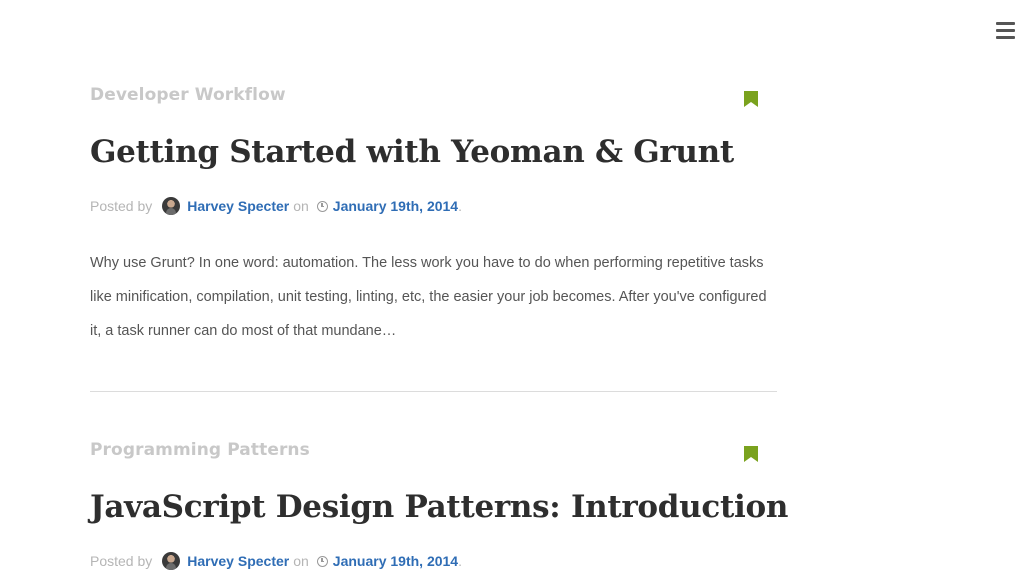 Image resolution: width=1024 pixels, height=570 pixels. Describe the element at coordinates (412, 152) in the screenshot. I see `post-title: Getting Started with Yeoman & Grunt` at that location.